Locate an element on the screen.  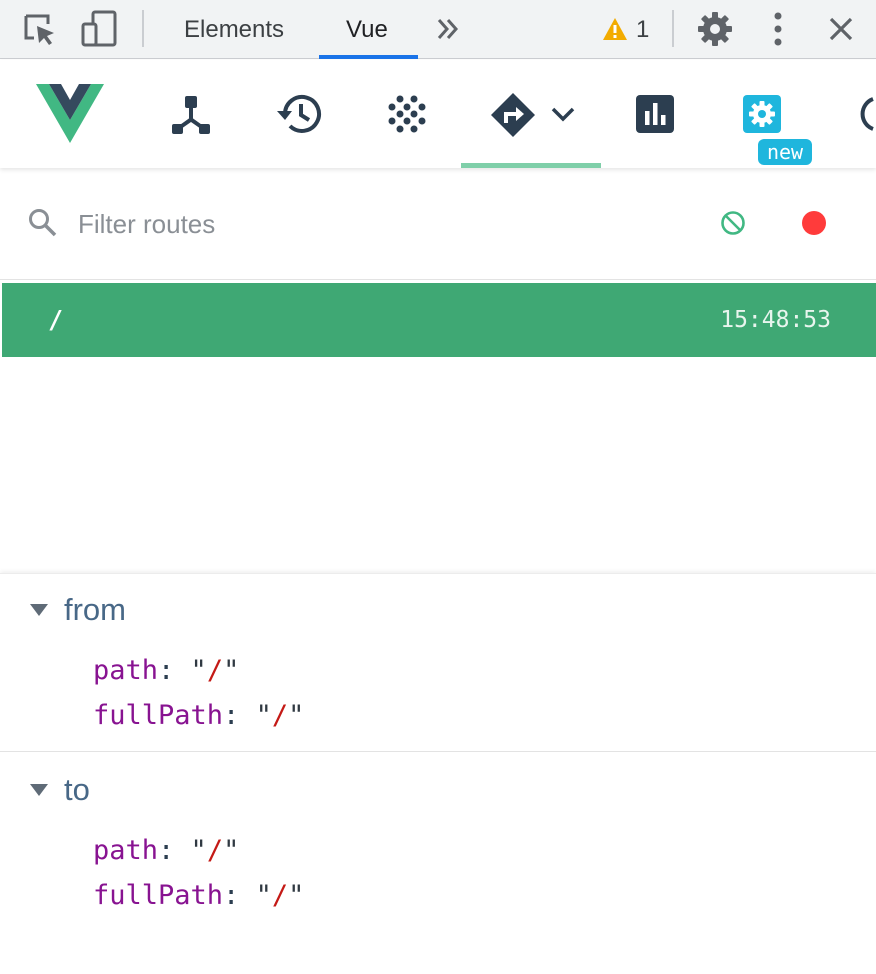
filter-routes-input is located at coordinates (358, 224).